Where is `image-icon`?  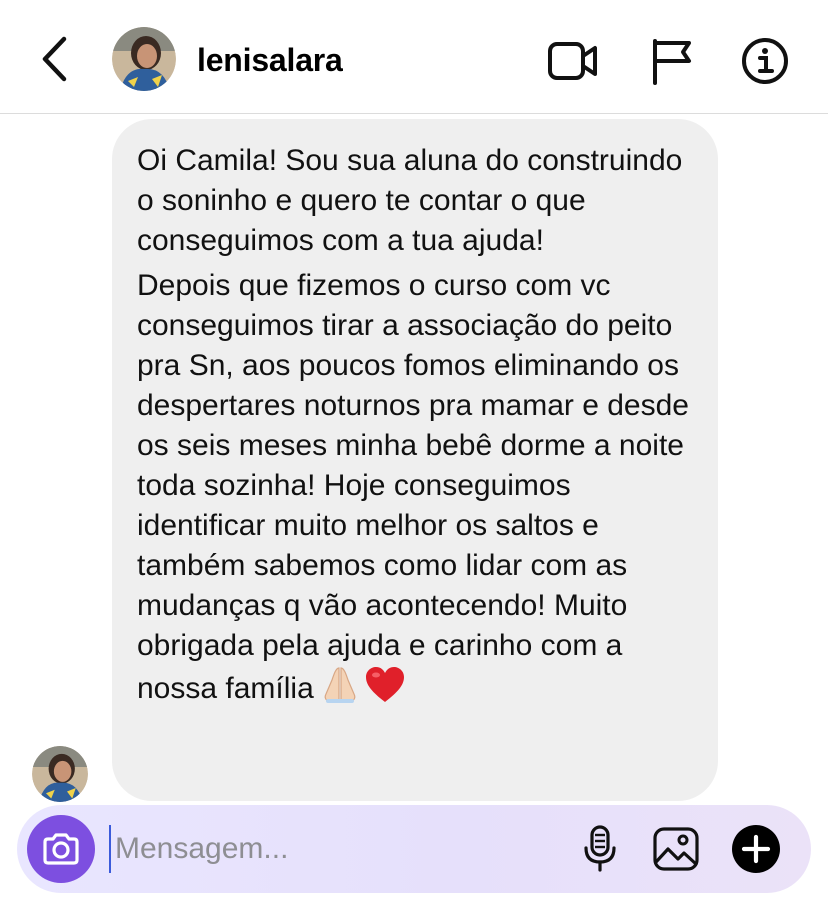 image-icon is located at coordinates (676, 849).